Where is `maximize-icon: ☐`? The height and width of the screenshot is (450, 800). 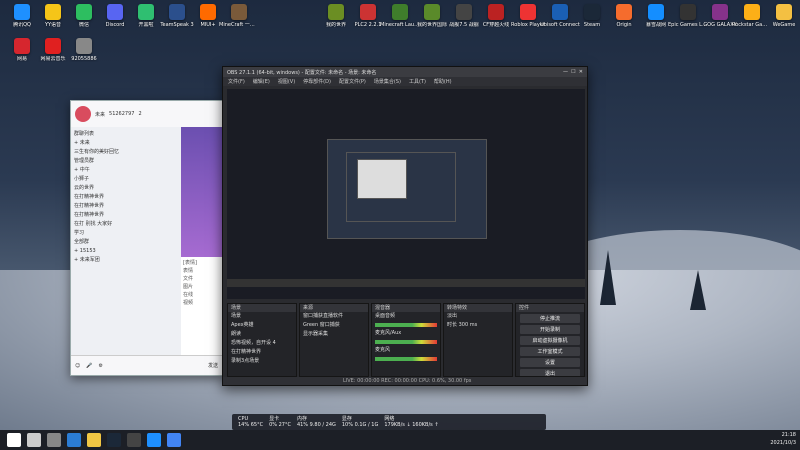 maximize-icon: ☐ is located at coordinates (573, 72).